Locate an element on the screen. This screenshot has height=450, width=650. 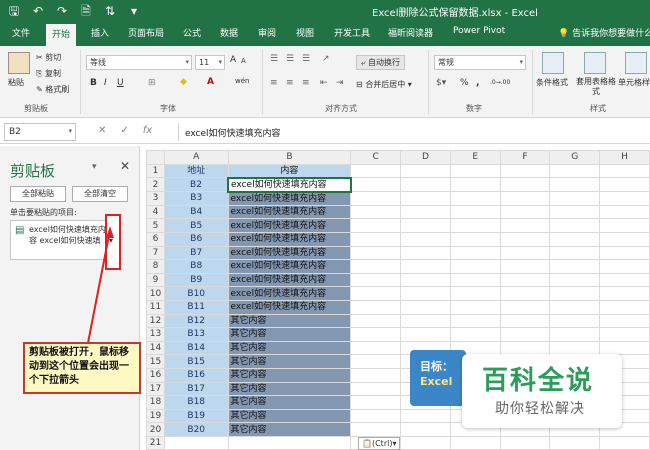
paste-icon is located at coordinates (19, 63).